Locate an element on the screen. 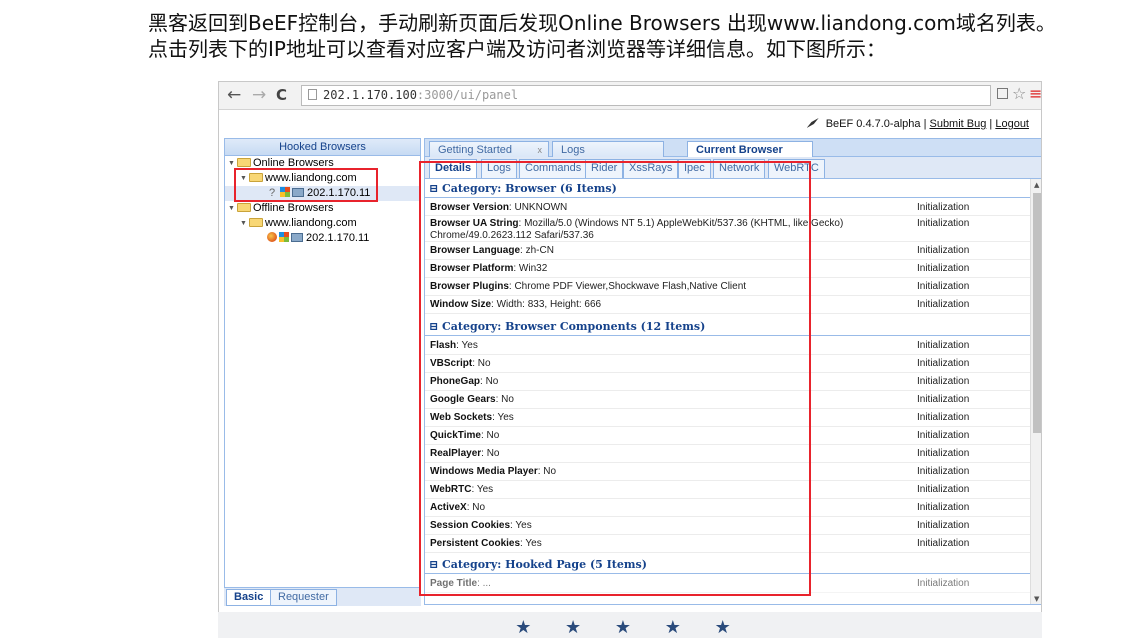  tree-node-offline-domain: ▼ www.liandong.com is located at coordinates (322, 223).